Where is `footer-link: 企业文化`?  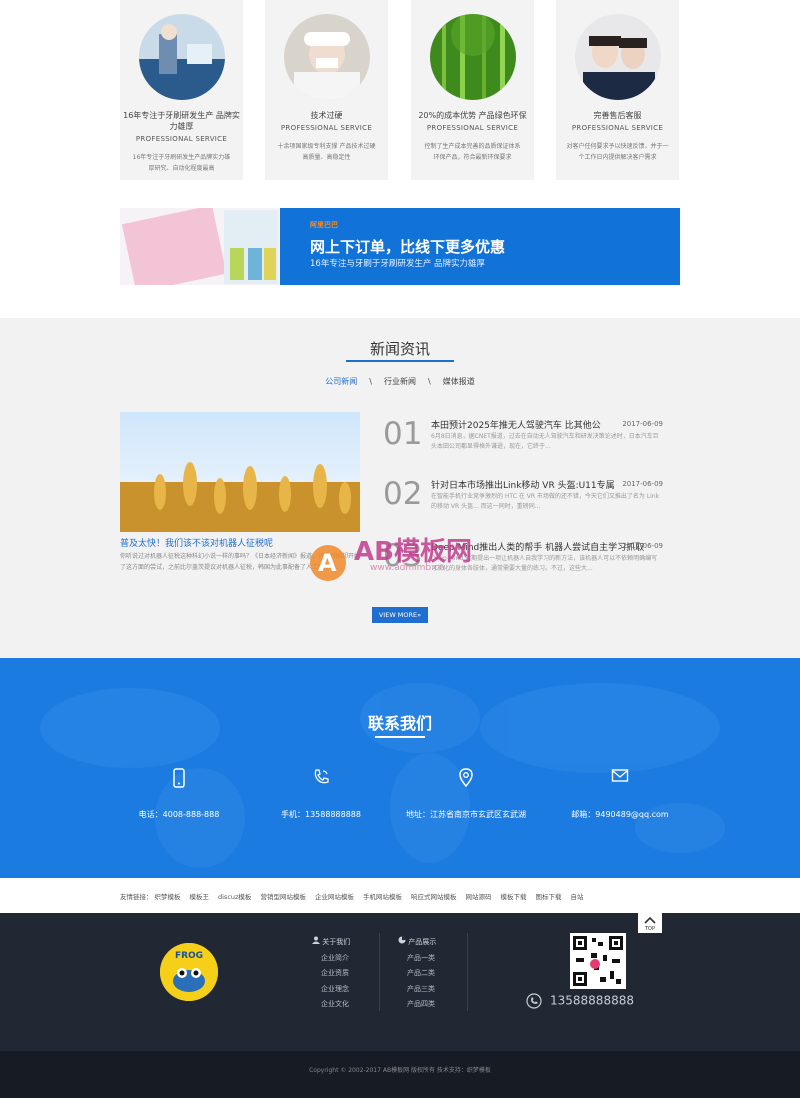 footer-link: 企业文化 is located at coordinates (331, 1005).